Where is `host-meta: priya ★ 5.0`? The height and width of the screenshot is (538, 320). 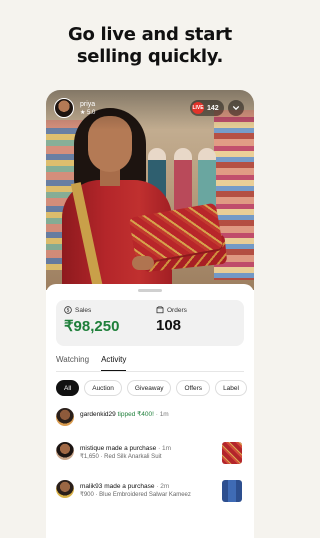 host-meta: priya ★ 5.0 is located at coordinates (87, 108).